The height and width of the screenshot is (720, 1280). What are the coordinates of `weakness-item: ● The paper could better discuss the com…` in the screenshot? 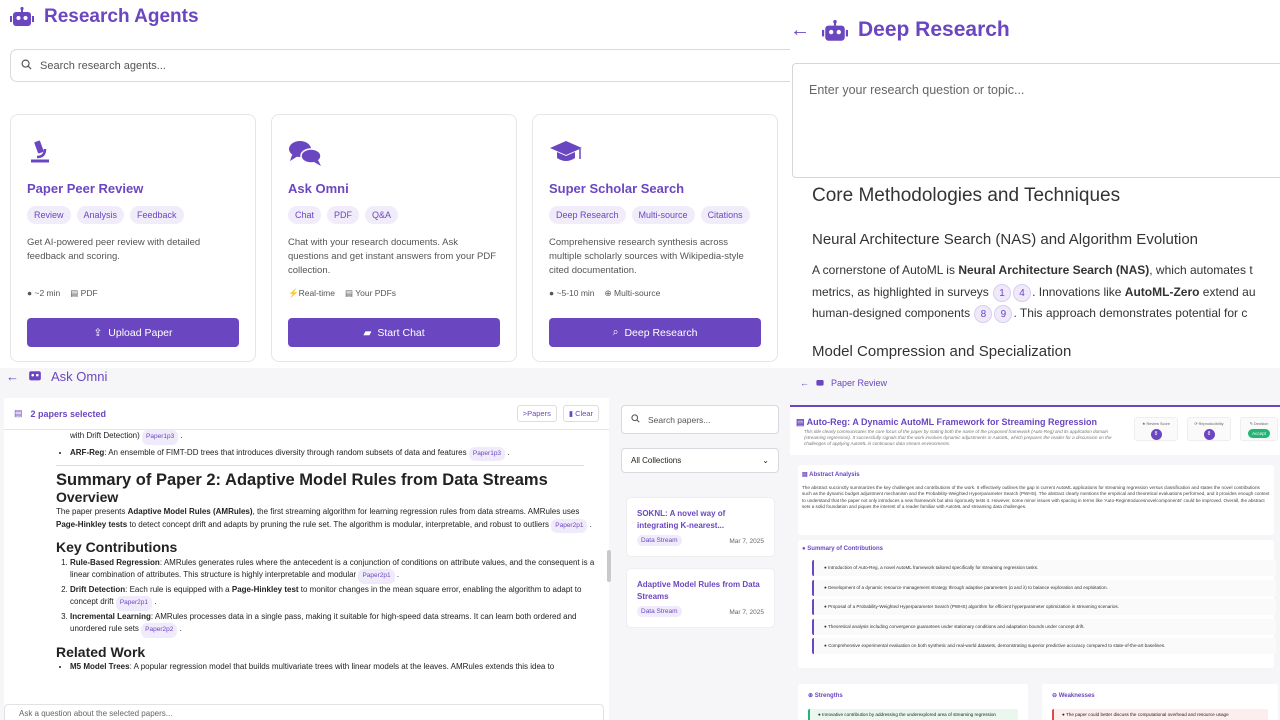 It's located at (1160, 714).